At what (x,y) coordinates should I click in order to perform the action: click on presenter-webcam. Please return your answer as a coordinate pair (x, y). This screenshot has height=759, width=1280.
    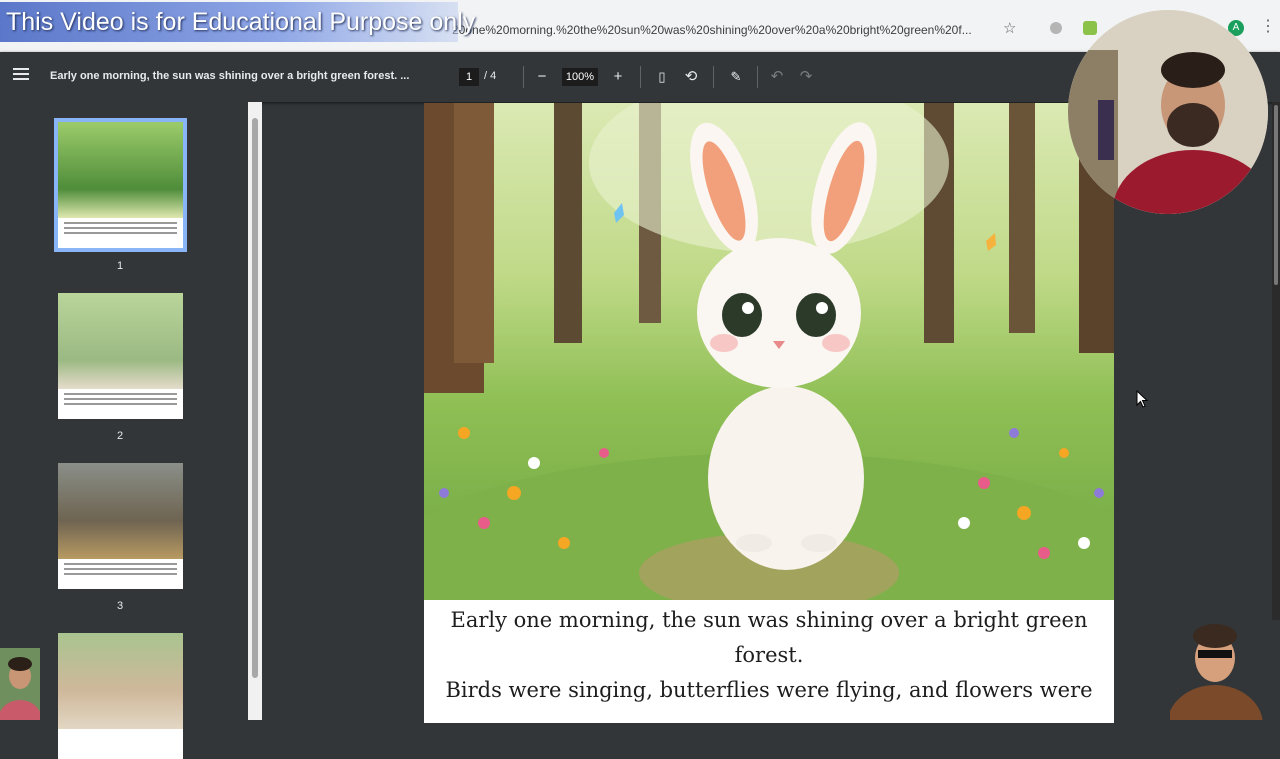
    Looking at the image, I should click on (1168, 112).